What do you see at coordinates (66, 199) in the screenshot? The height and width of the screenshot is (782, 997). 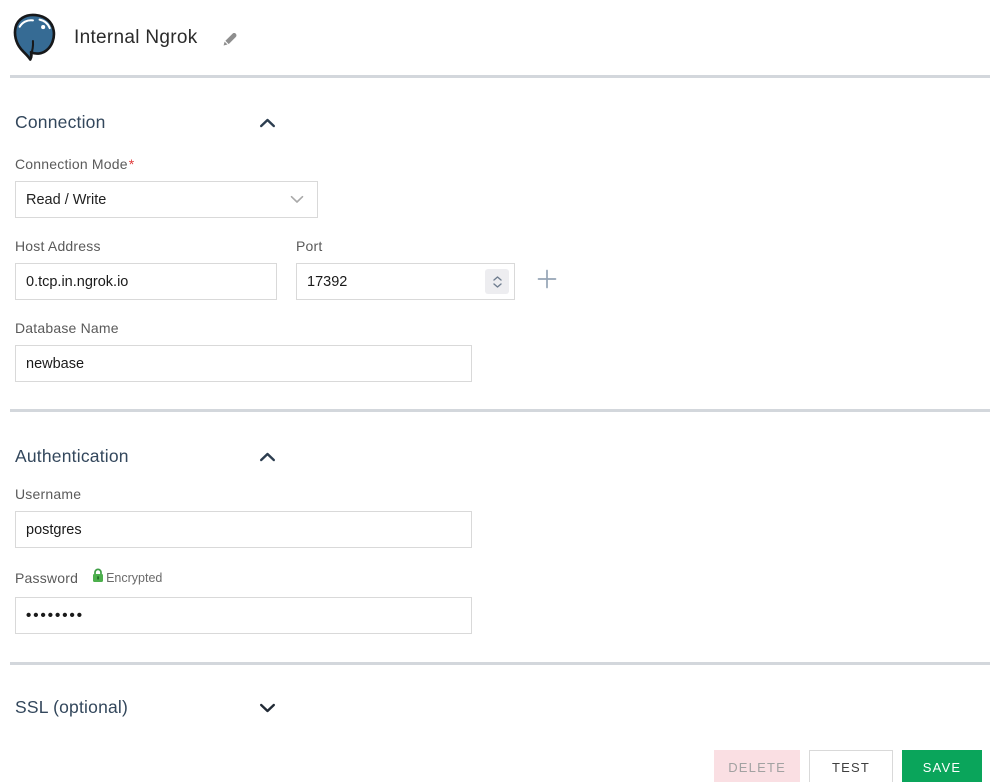 I see `connection-mode-value: Read / Write` at bounding box center [66, 199].